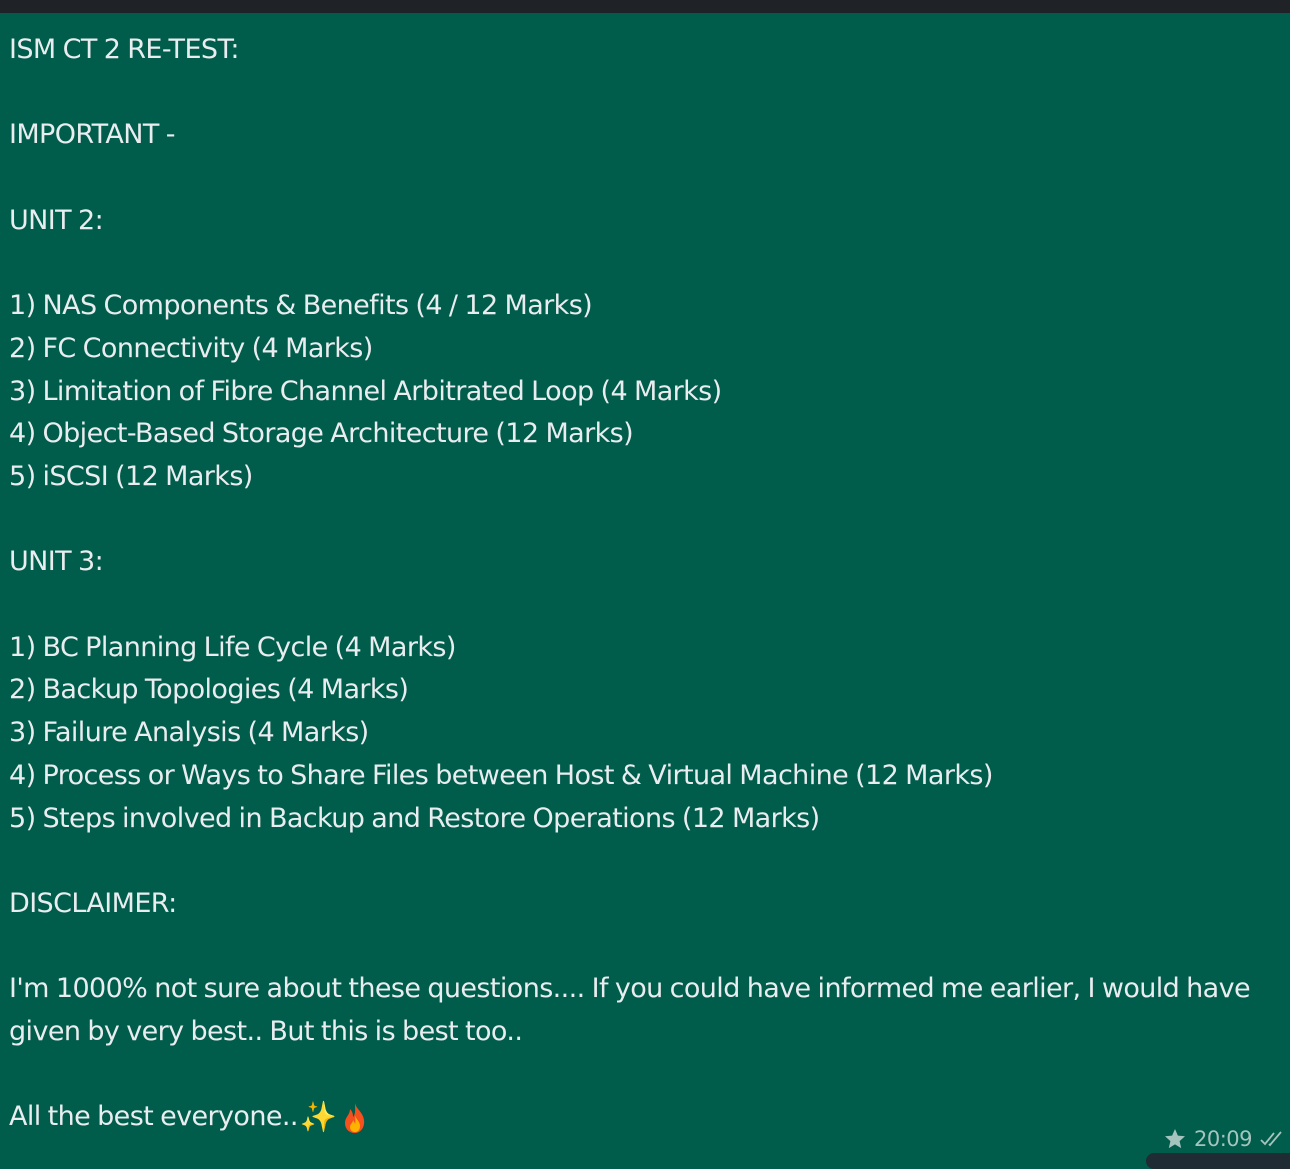 The width and height of the screenshot is (1290, 1169). I want to click on unit3-item-3: 3) Failure Analysis (4 Marks), so click(189, 733).